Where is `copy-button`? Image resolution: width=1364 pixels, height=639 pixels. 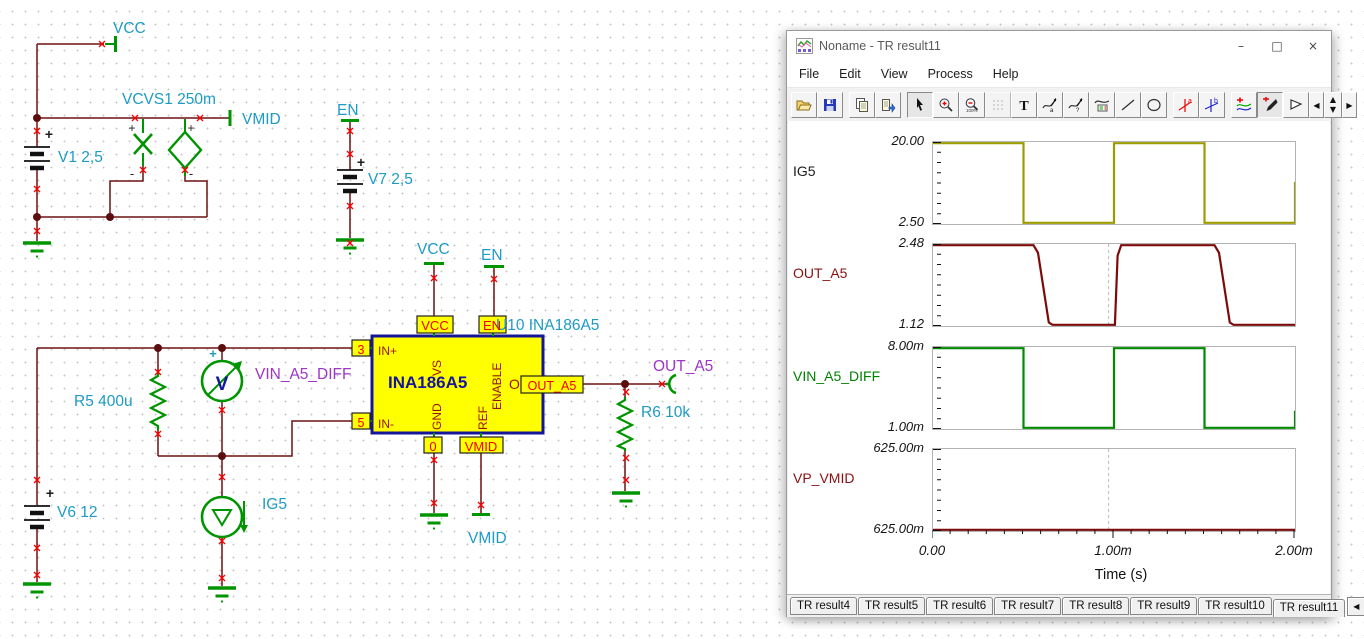 copy-button is located at coordinates (862, 105).